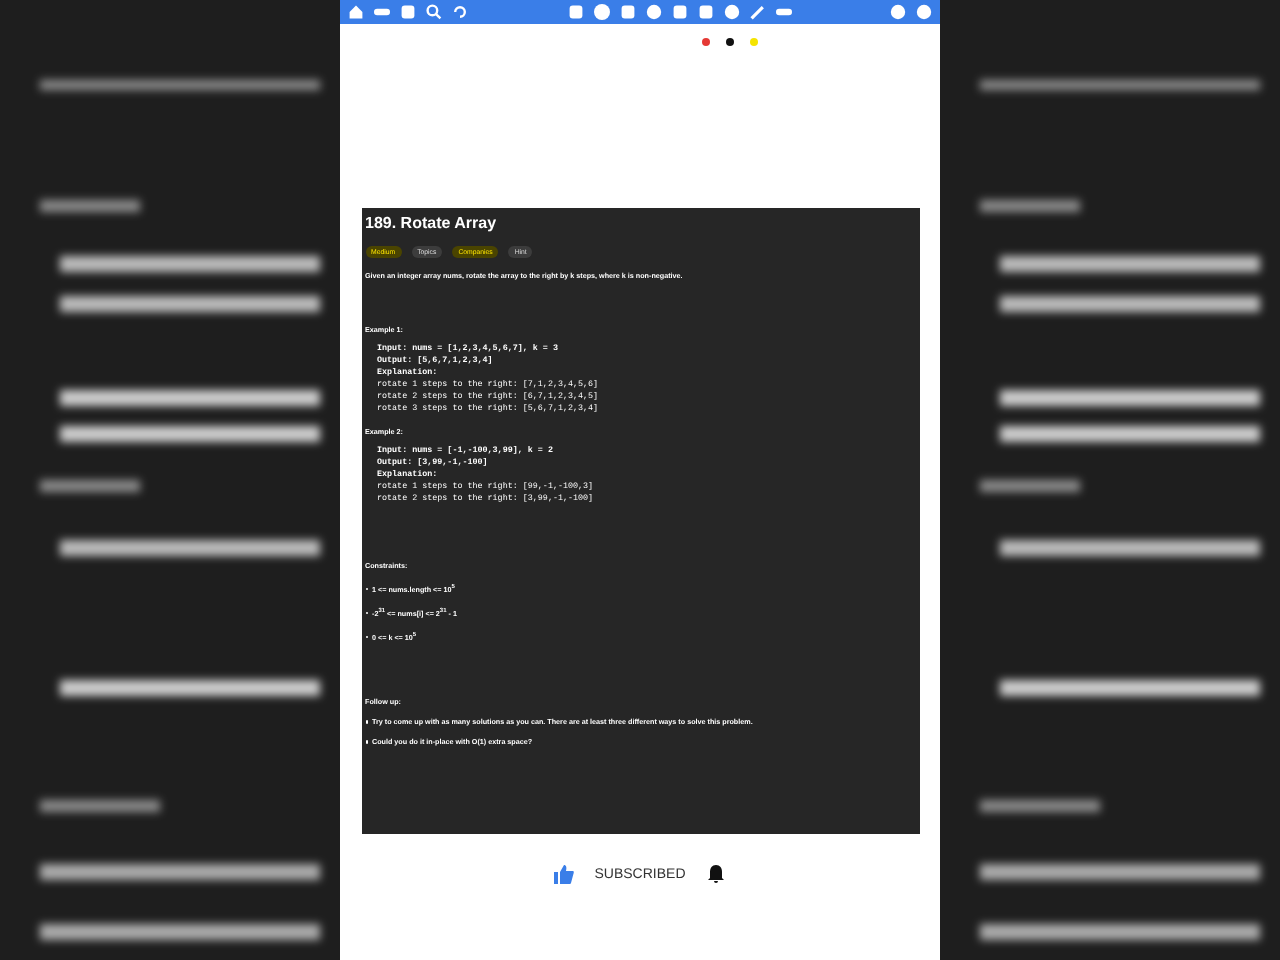 The width and height of the screenshot is (1280, 960). What do you see at coordinates (356, 12) in the screenshot?
I see `home-icon` at bounding box center [356, 12].